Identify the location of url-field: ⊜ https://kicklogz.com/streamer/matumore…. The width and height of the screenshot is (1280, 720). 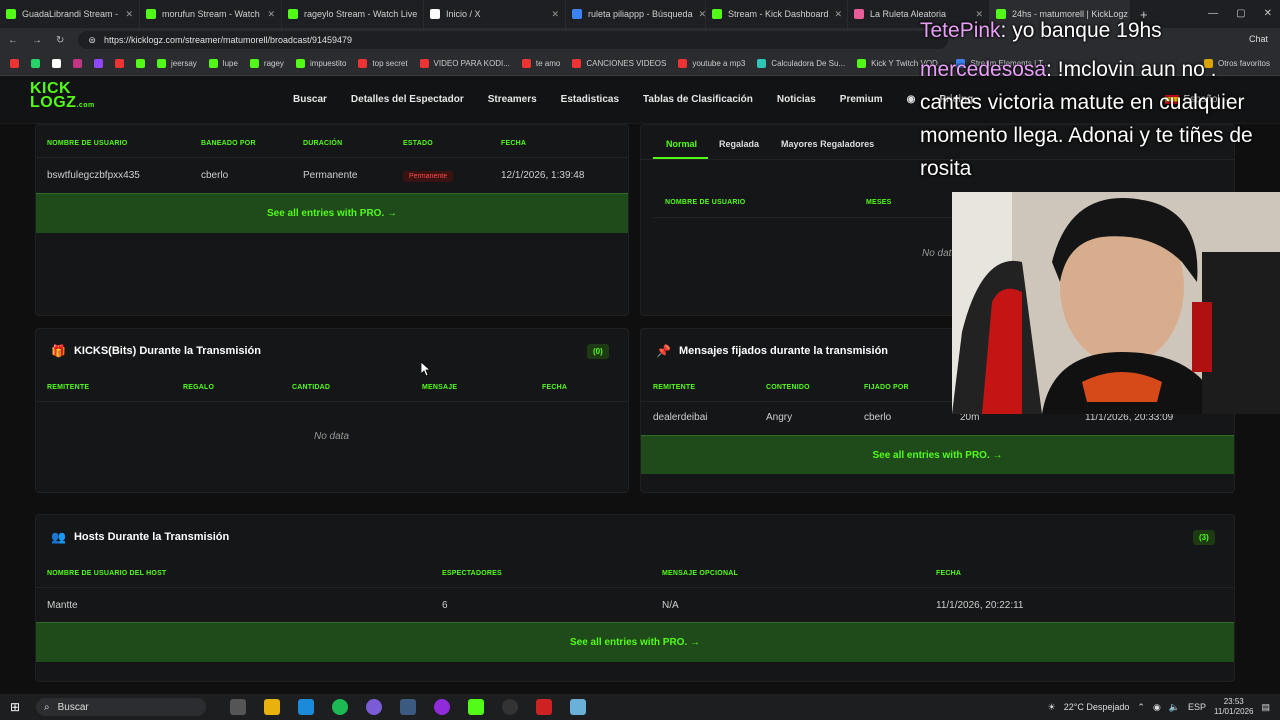
(513, 40).